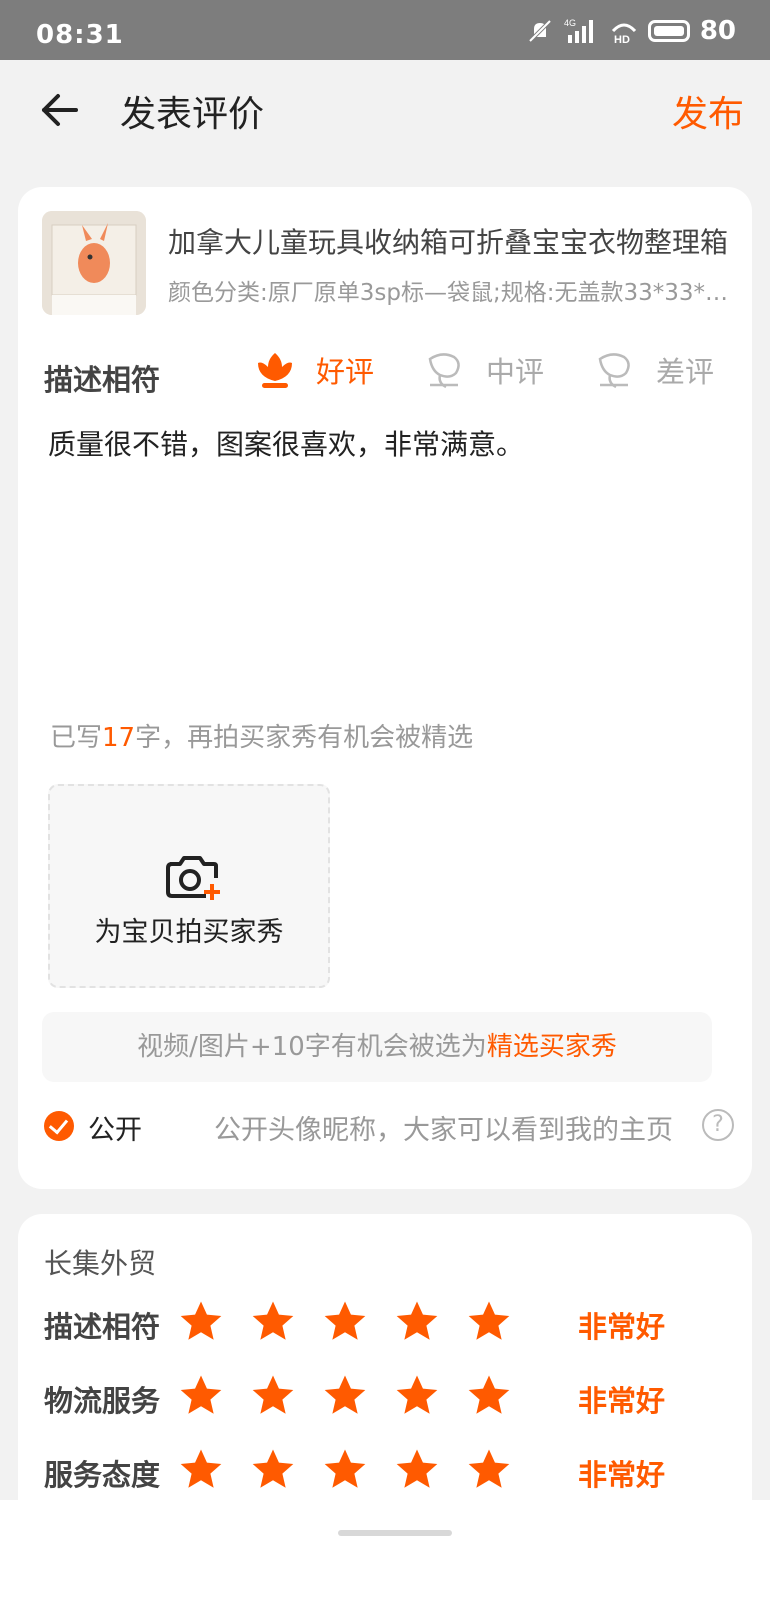  What do you see at coordinates (304, 738) in the screenshot?
I see `counter-suffix: 字，再拍买家秀有机会被精选` at bounding box center [304, 738].